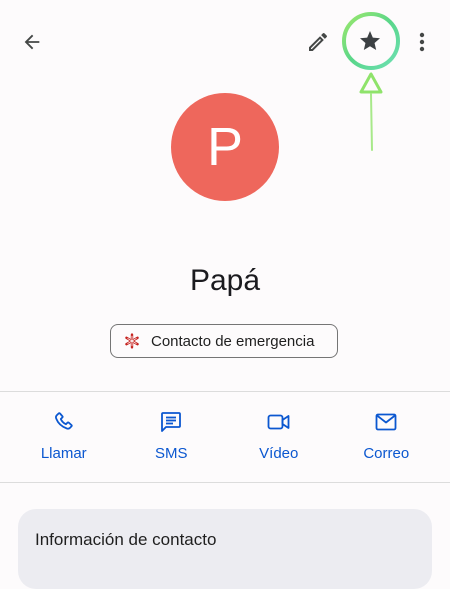  Describe the element at coordinates (64, 438) in the screenshot. I see `call-action: Llamar` at that location.